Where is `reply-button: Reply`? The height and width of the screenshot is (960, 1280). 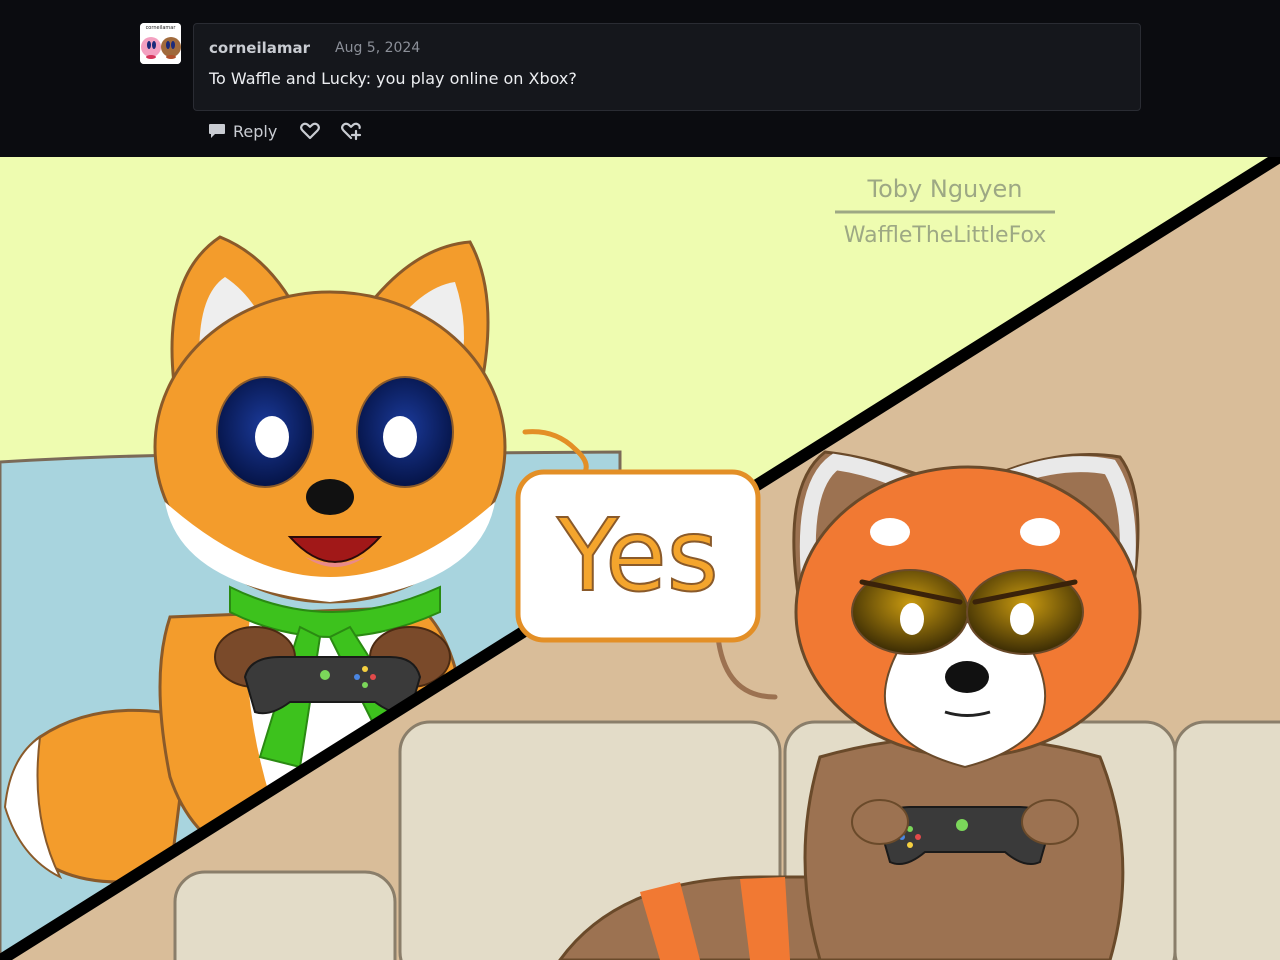 reply-button: Reply is located at coordinates (253, 131).